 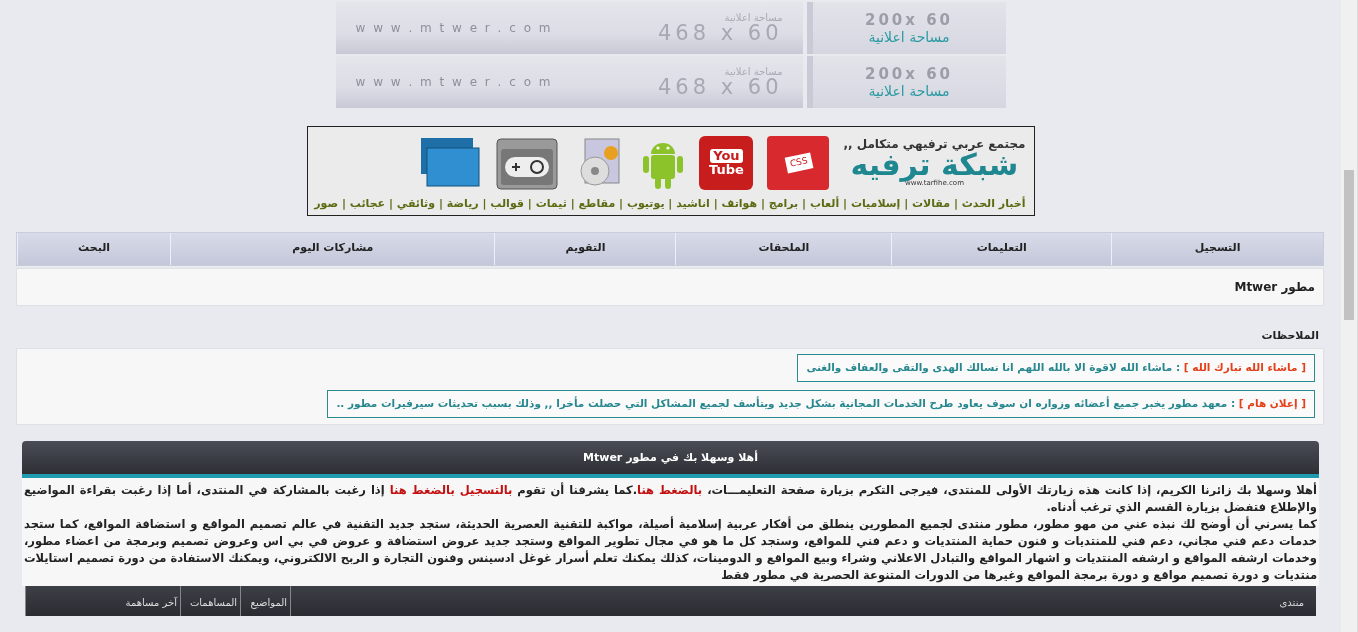 I want to click on nav-link: البحث, so click(x=94, y=249).